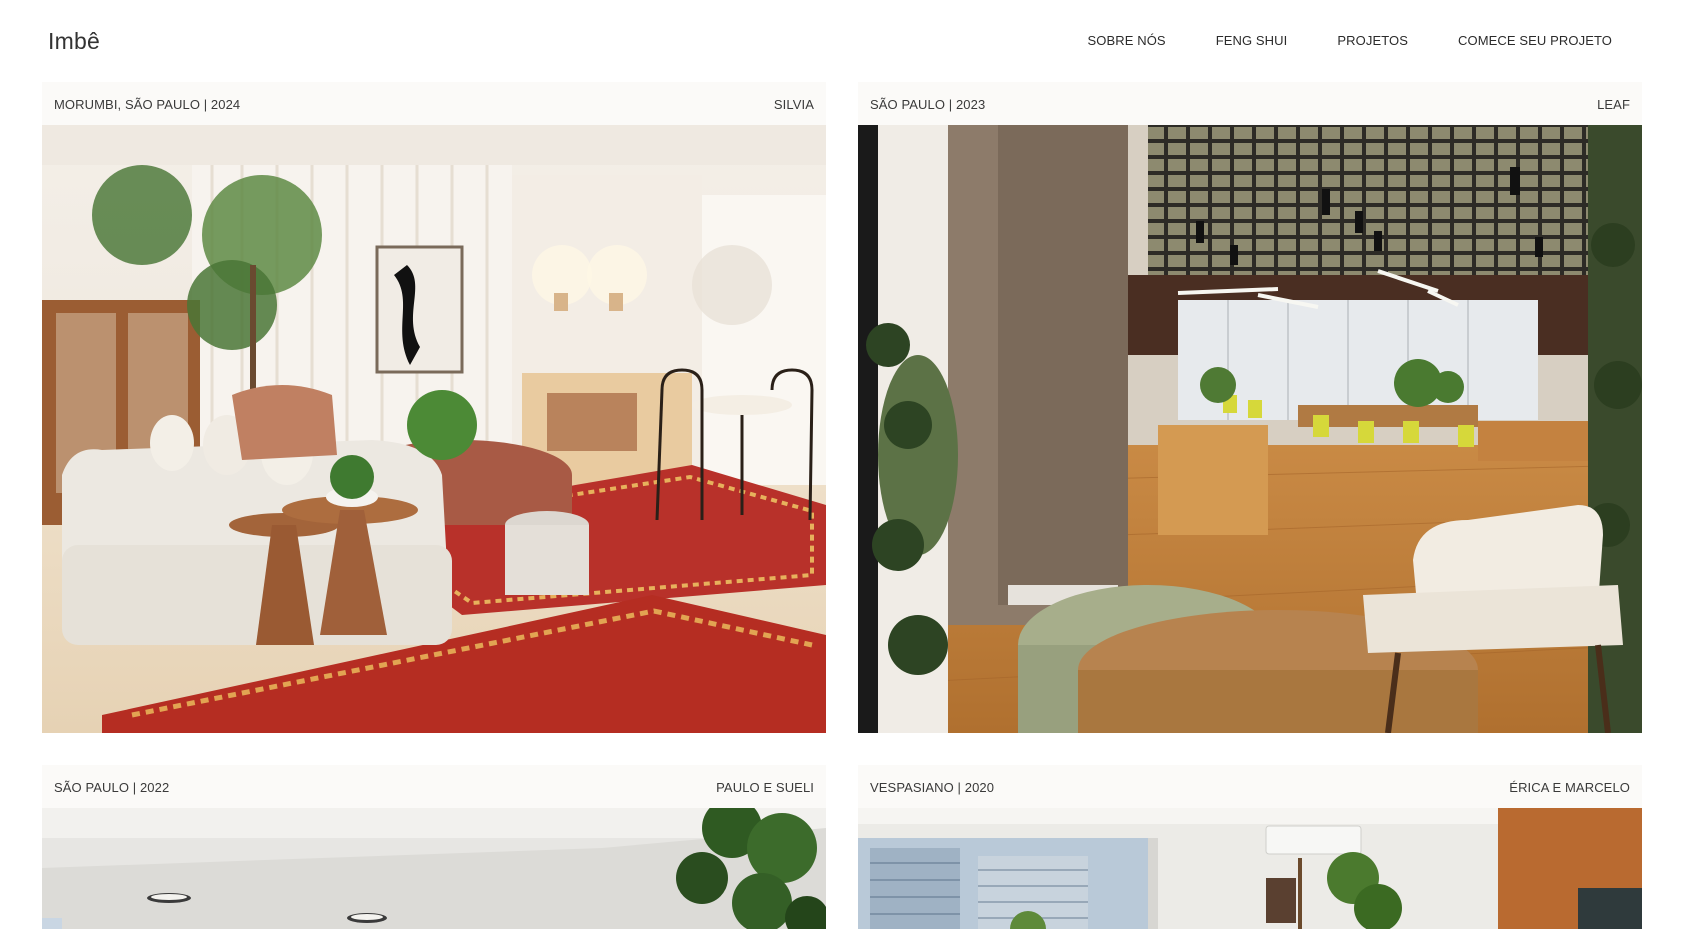 This screenshot has width=1682, height=929. What do you see at coordinates (1126, 40) in the screenshot?
I see `nav-item-sobre-nos: SOBRE NÓS` at bounding box center [1126, 40].